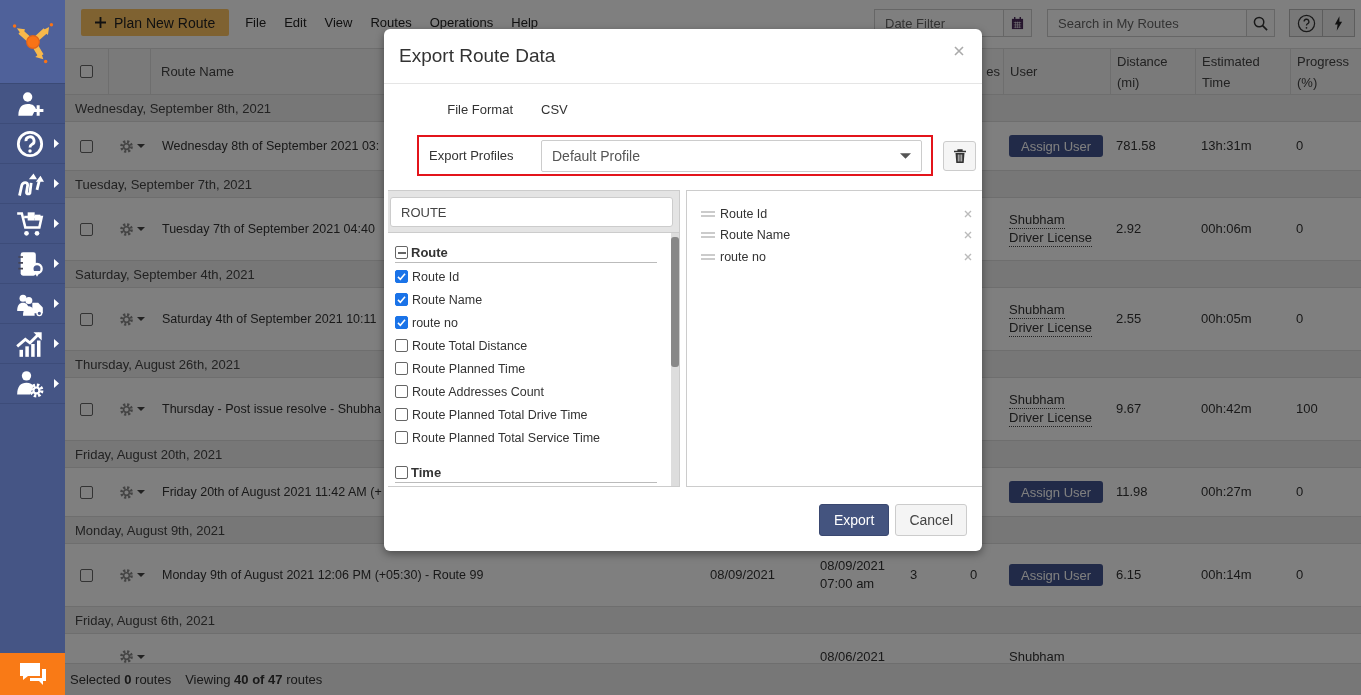 The width and height of the screenshot is (1361, 695). Describe the element at coordinates (1129, 319) in the screenshot. I see `table-cell: 2.55` at that location.